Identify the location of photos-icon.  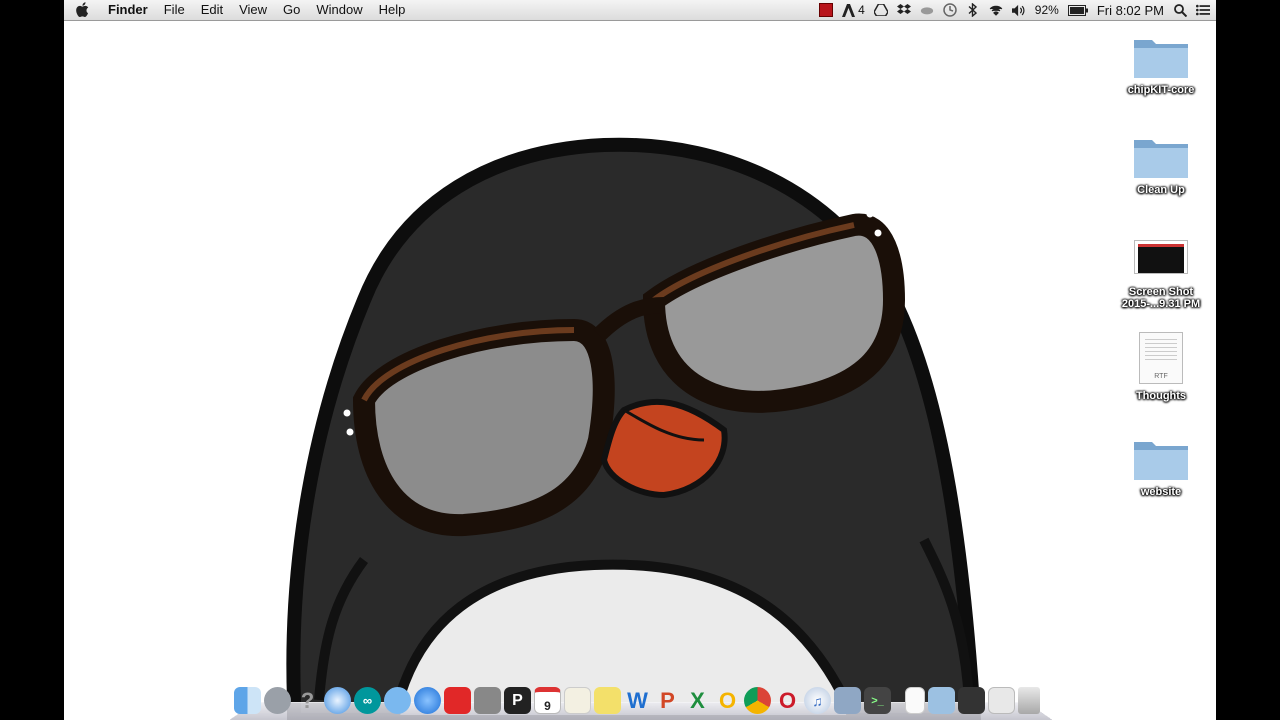
(847, 700).